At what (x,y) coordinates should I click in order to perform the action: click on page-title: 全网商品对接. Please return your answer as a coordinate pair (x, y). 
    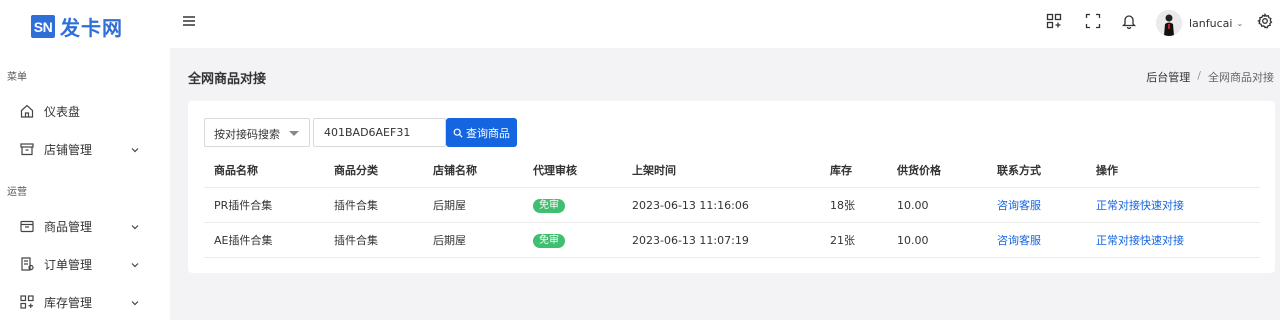
    Looking at the image, I should click on (227, 79).